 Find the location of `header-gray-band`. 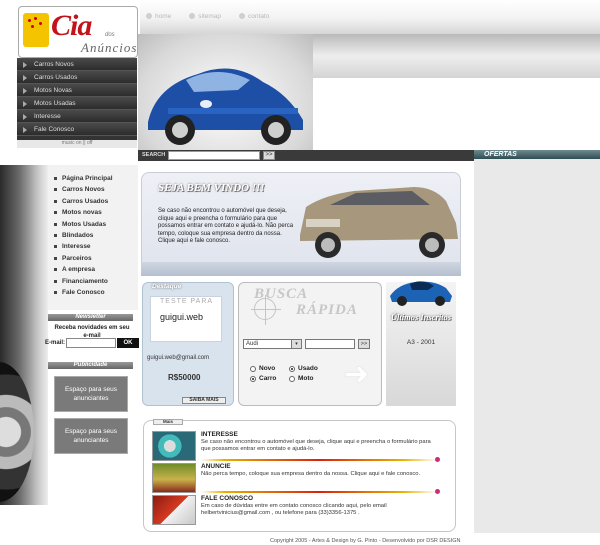

header-gray-band is located at coordinates (450, 56).